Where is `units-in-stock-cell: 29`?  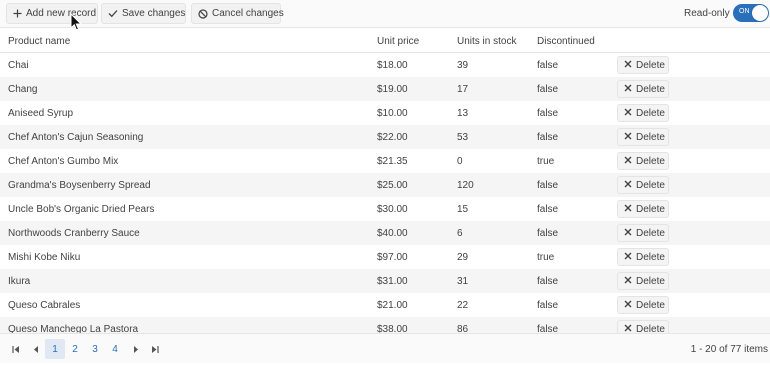 units-in-stock-cell: 29 is located at coordinates (462, 257).